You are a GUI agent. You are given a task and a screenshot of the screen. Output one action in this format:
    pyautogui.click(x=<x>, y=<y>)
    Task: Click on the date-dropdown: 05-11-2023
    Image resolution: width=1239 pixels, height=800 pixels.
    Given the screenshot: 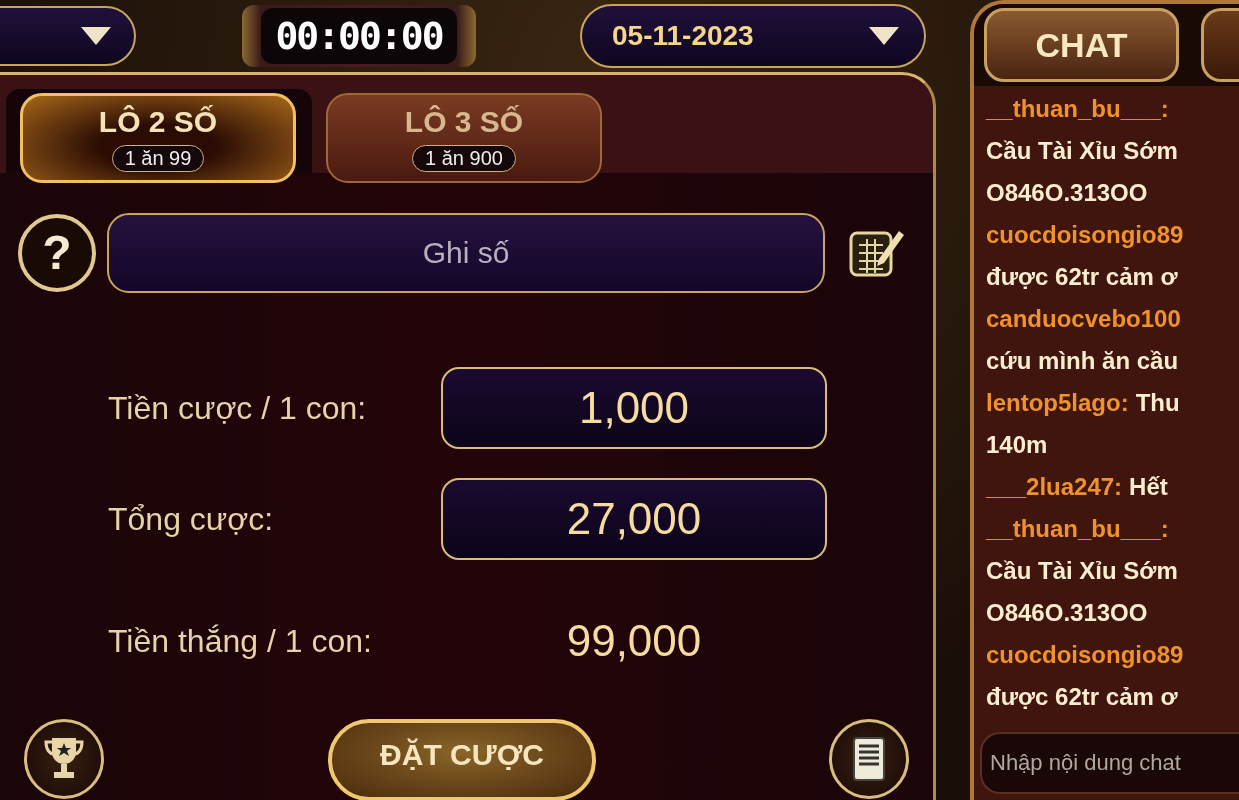 What is the action you would take?
    pyautogui.click(x=753, y=36)
    